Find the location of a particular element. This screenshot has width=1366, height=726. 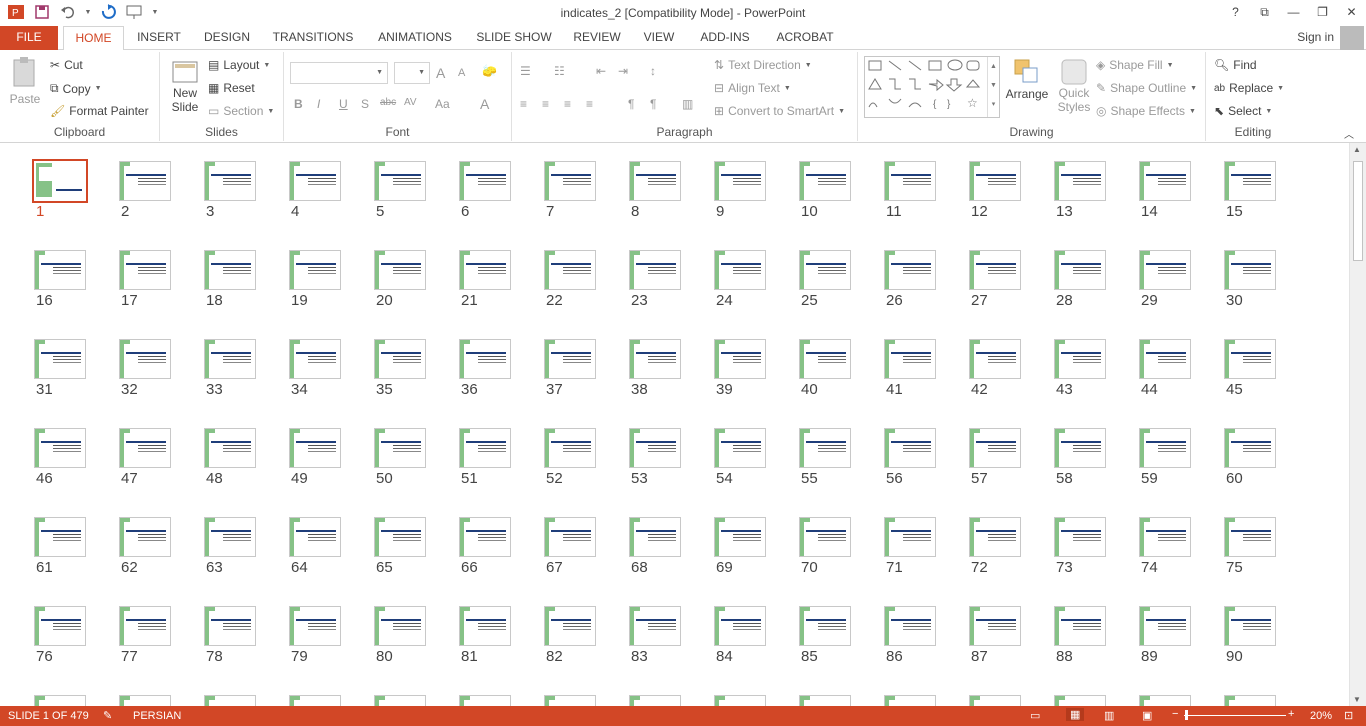

tab-insert: INSERT is located at coordinates (159, 38).